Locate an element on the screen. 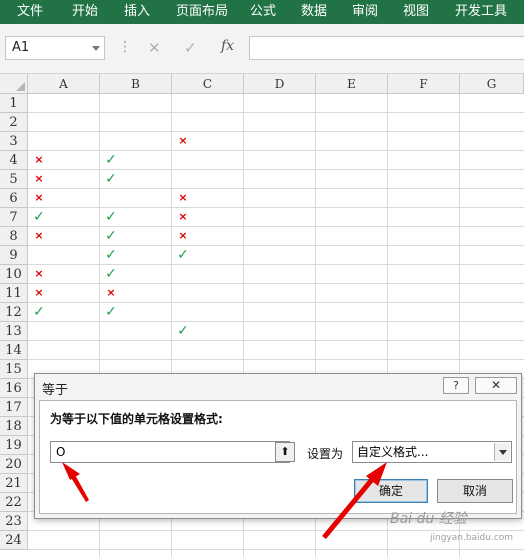 This screenshot has width=524, height=557. tab-formulas: 公式 is located at coordinates (263, 12).